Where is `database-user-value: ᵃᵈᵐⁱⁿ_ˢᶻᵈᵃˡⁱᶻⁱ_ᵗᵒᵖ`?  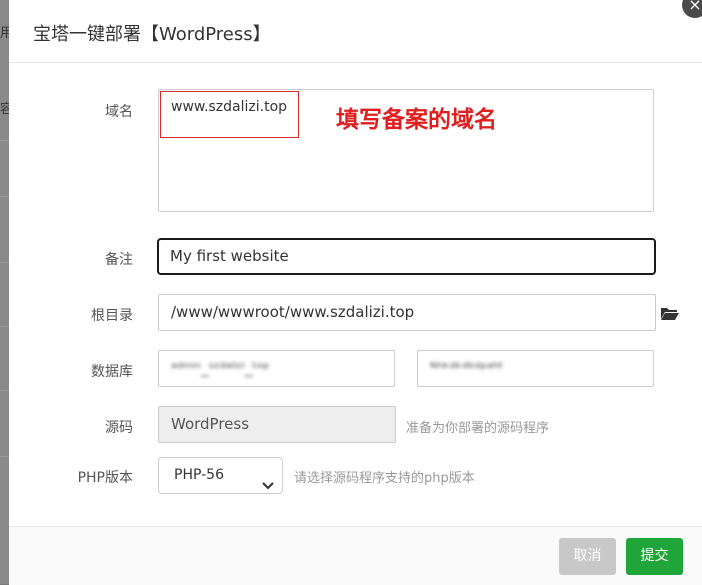
database-user-value: ᵃᵈᵐⁱⁿ_ˢᶻᵈᵃˡⁱᶻⁱ_ᵗᵒᵖ is located at coordinates (220, 368).